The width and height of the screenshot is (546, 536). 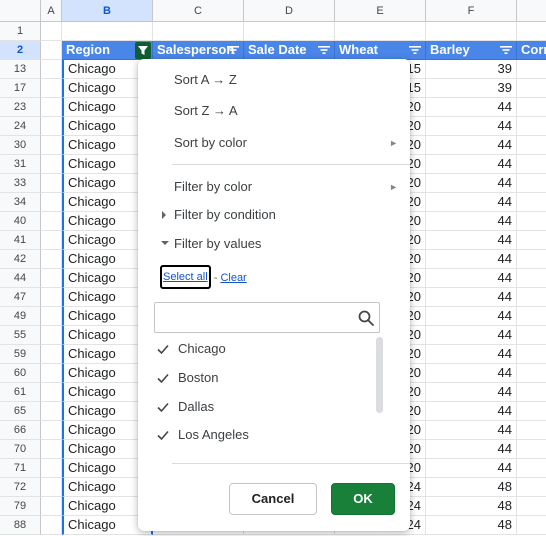 I want to click on row-header: 47, so click(x=20, y=297).